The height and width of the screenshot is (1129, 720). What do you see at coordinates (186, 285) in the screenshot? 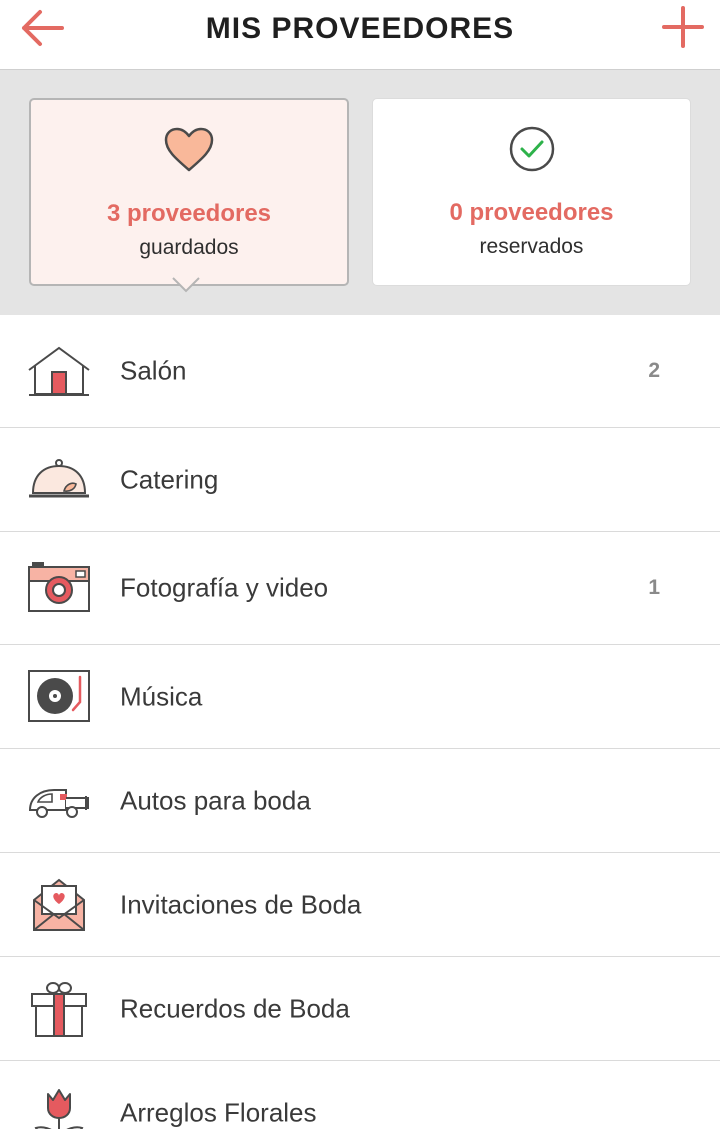
I see `card-pointer` at bounding box center [186, 285].